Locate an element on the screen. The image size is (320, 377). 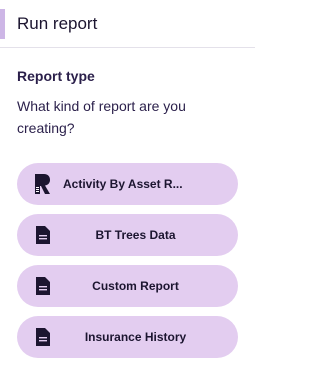
report-option-bt-trees-data: BT Trees Data is located at coordinates (127, 235).